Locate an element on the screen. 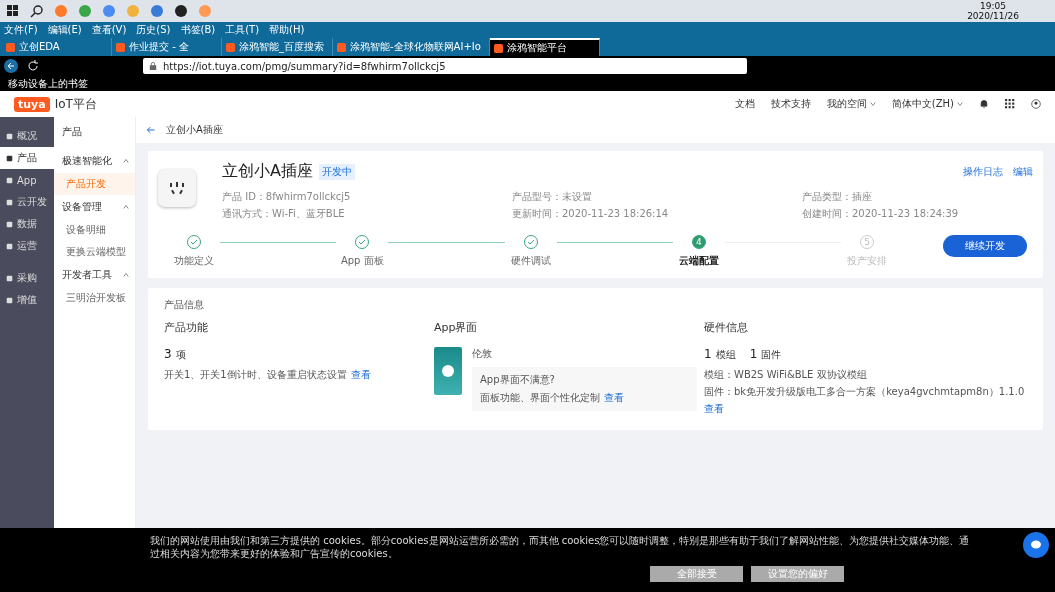 The width and height of the screenshot is (1055, 592). search-icon is located at coordinates (37, 11).